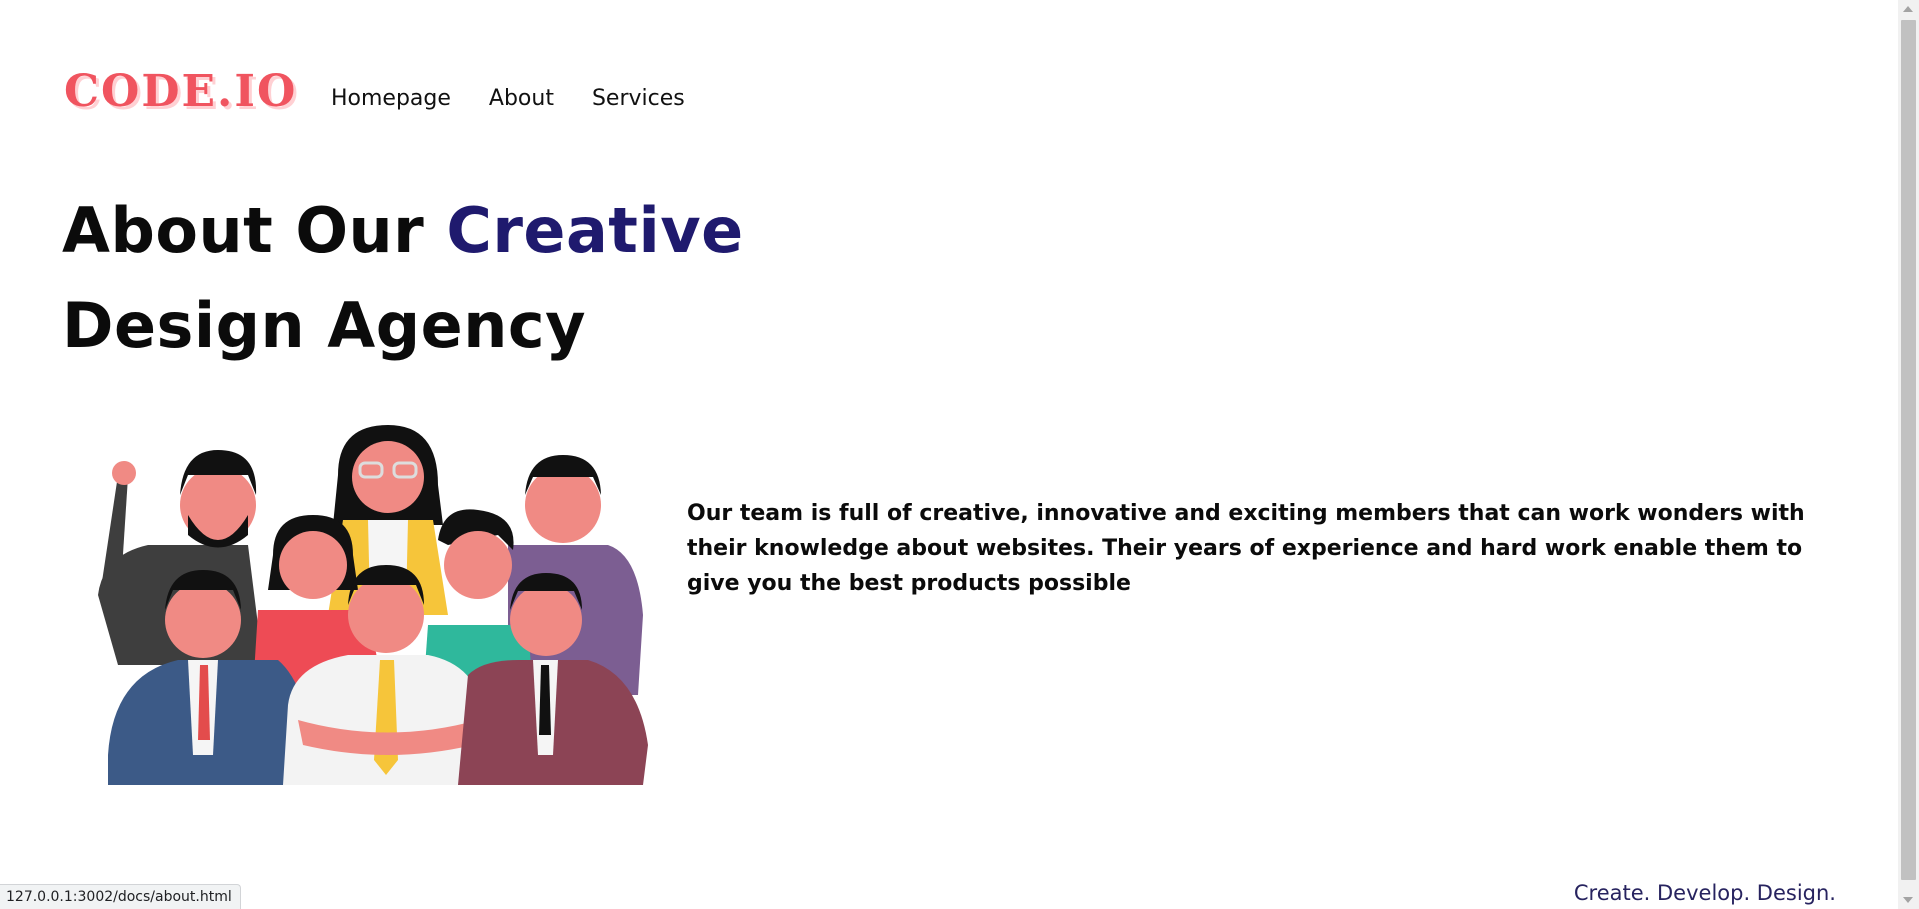 This screenshot has height=909, width=1919. Describe the element at coordinates (595, 230) in the screenshot. I see `hero-title-accent: Creative` at that location.